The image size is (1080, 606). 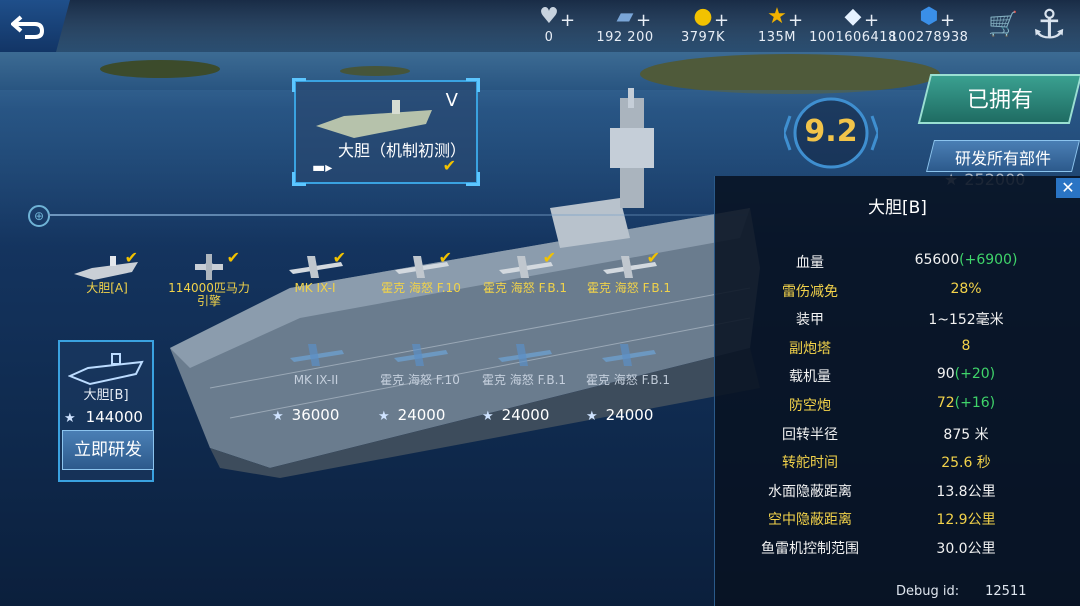 What do you see at coordinates (945, 403) in the screenshot?
I see `stat-value-text: 72` at bounding box center [945, 403].